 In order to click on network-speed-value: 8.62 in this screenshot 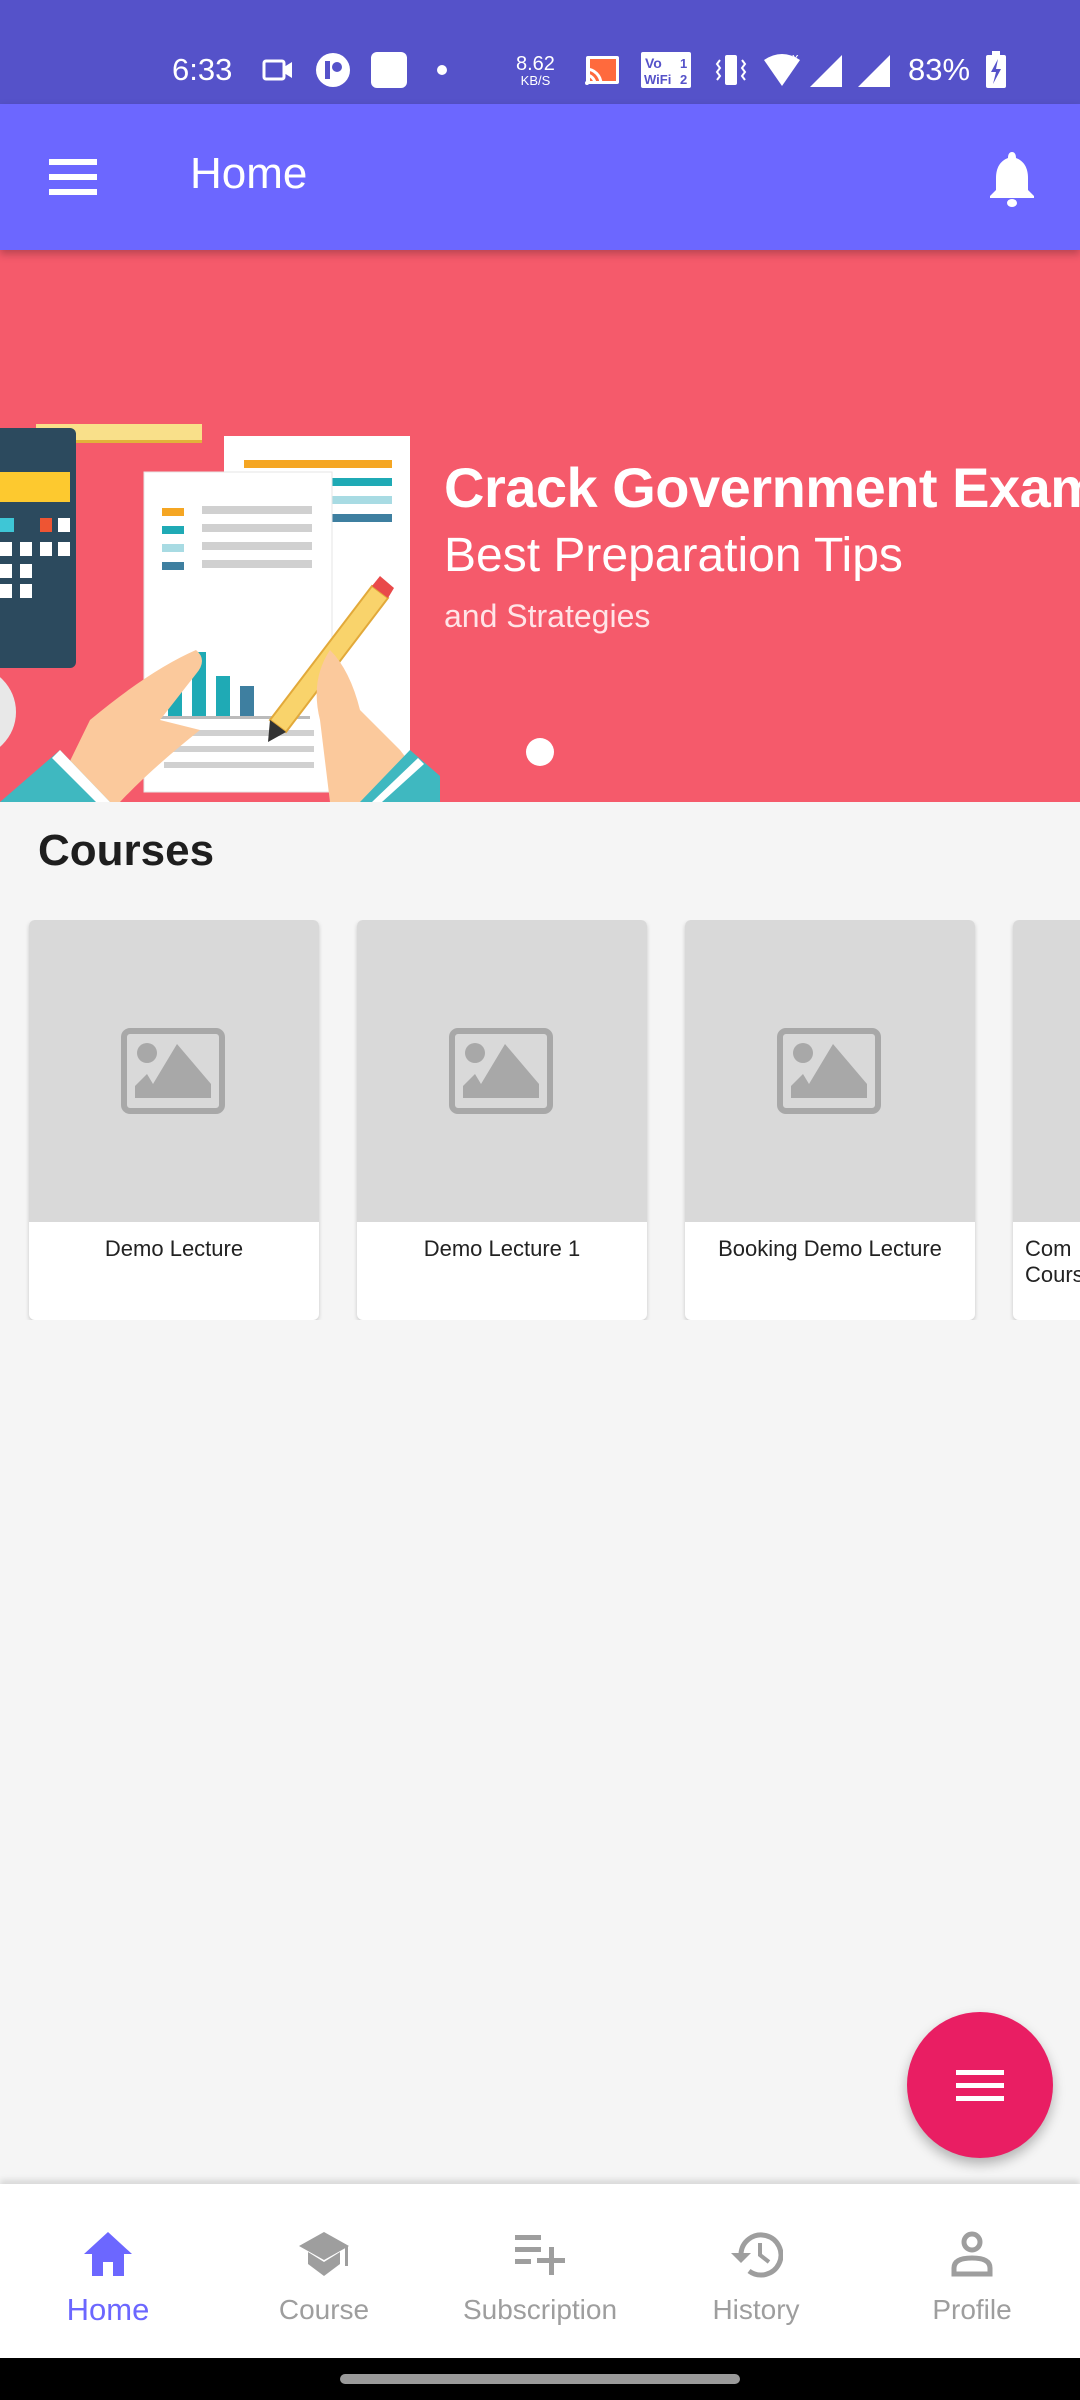, I will do `click(535, 63)`.